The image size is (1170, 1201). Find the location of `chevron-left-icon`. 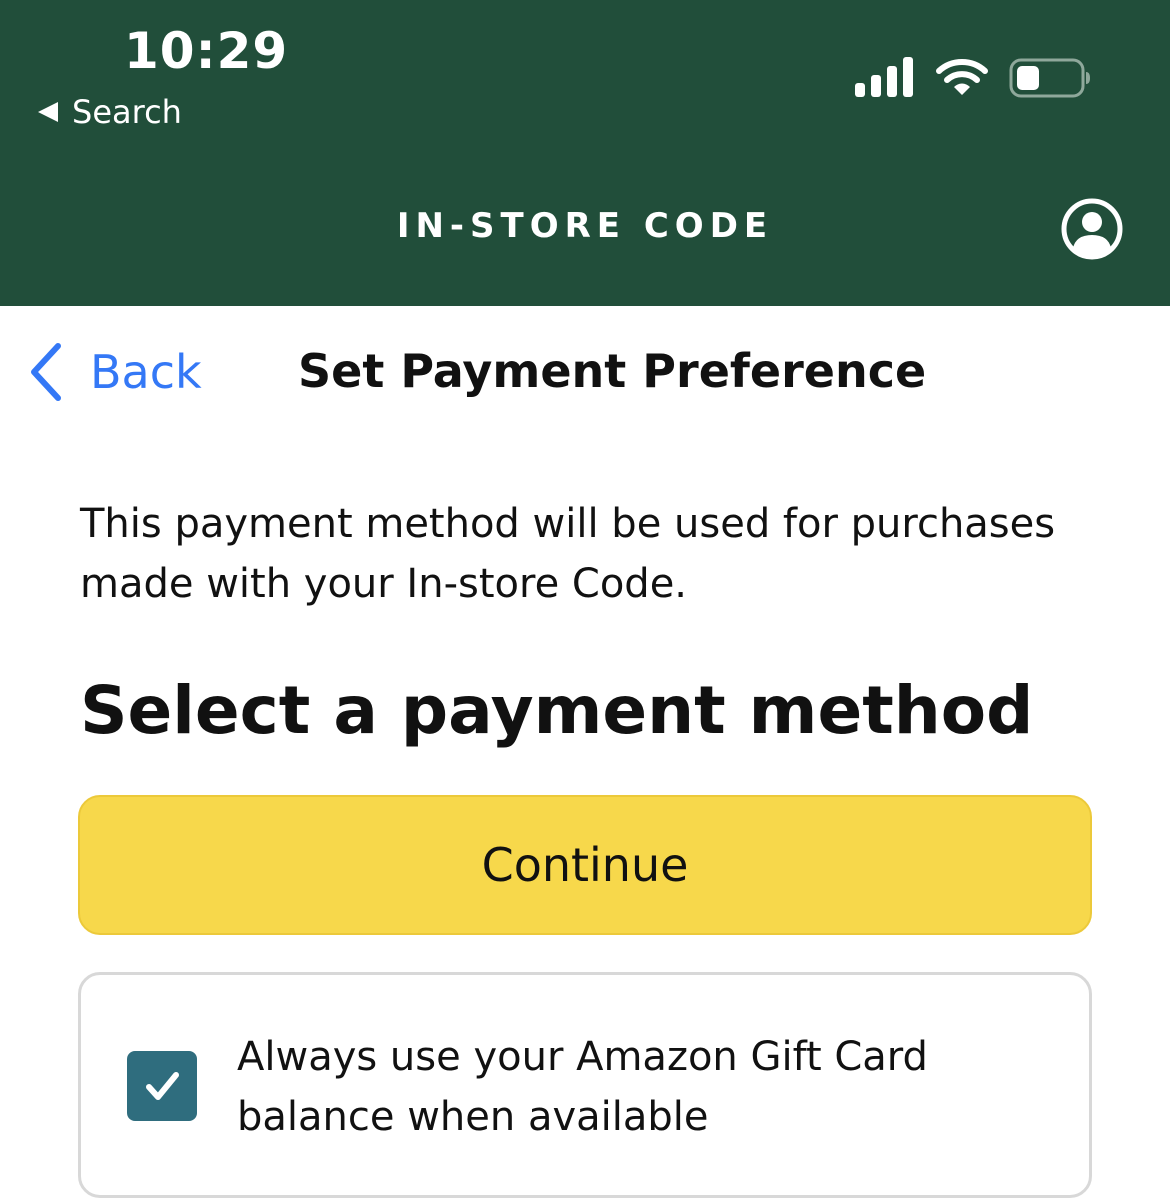

chevron-left-icon is located at coordinates (46, 372).